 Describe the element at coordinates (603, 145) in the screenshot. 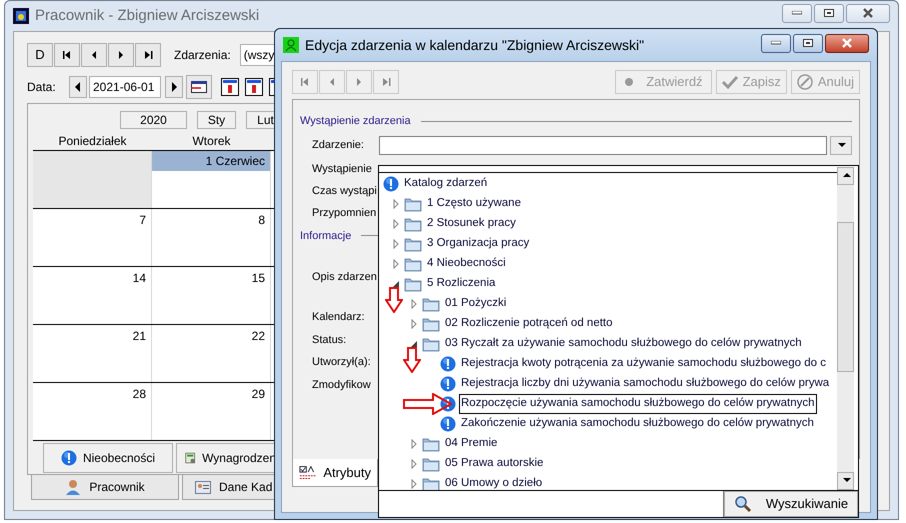

I see `event-combobox` at that location.